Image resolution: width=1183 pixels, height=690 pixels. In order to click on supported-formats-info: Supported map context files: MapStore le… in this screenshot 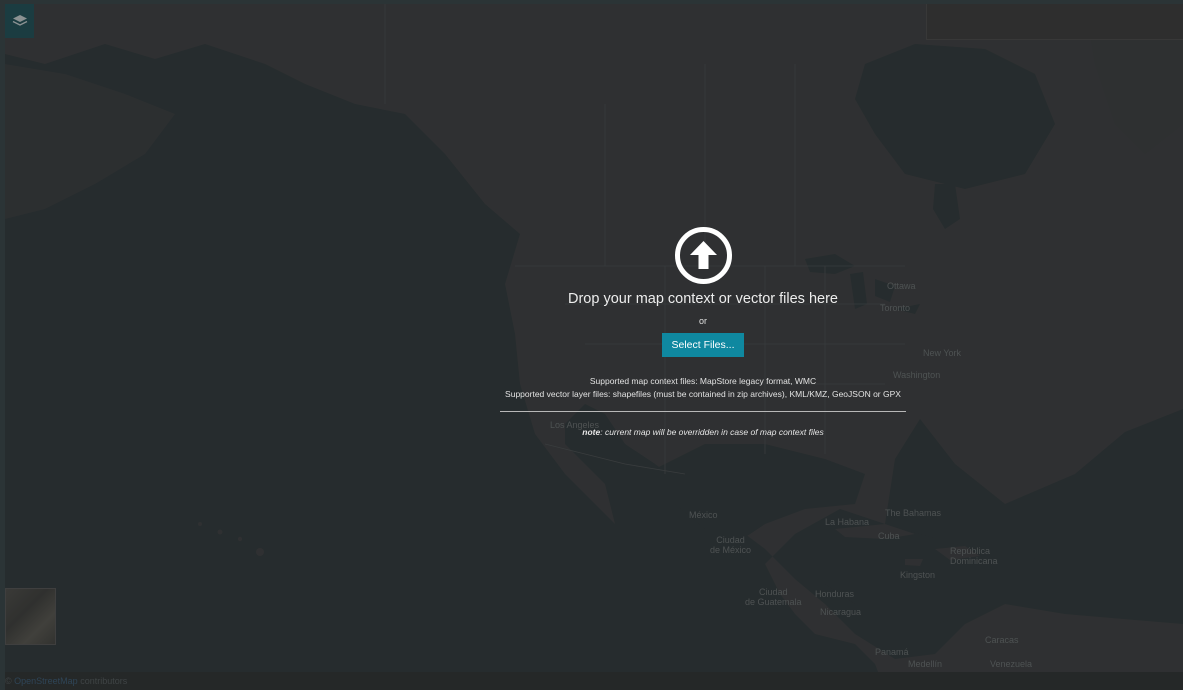, I will do `click(703, 387)`.